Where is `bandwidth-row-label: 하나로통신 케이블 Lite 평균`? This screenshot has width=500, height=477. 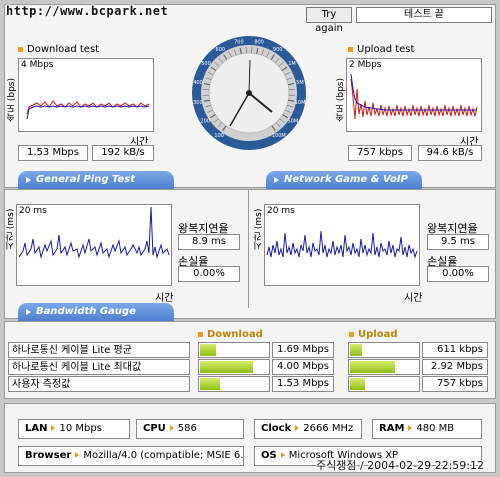
bandwidth-row-label: 하나로통신 케이블 Lite 평균 is located at coordinates (99, 350).